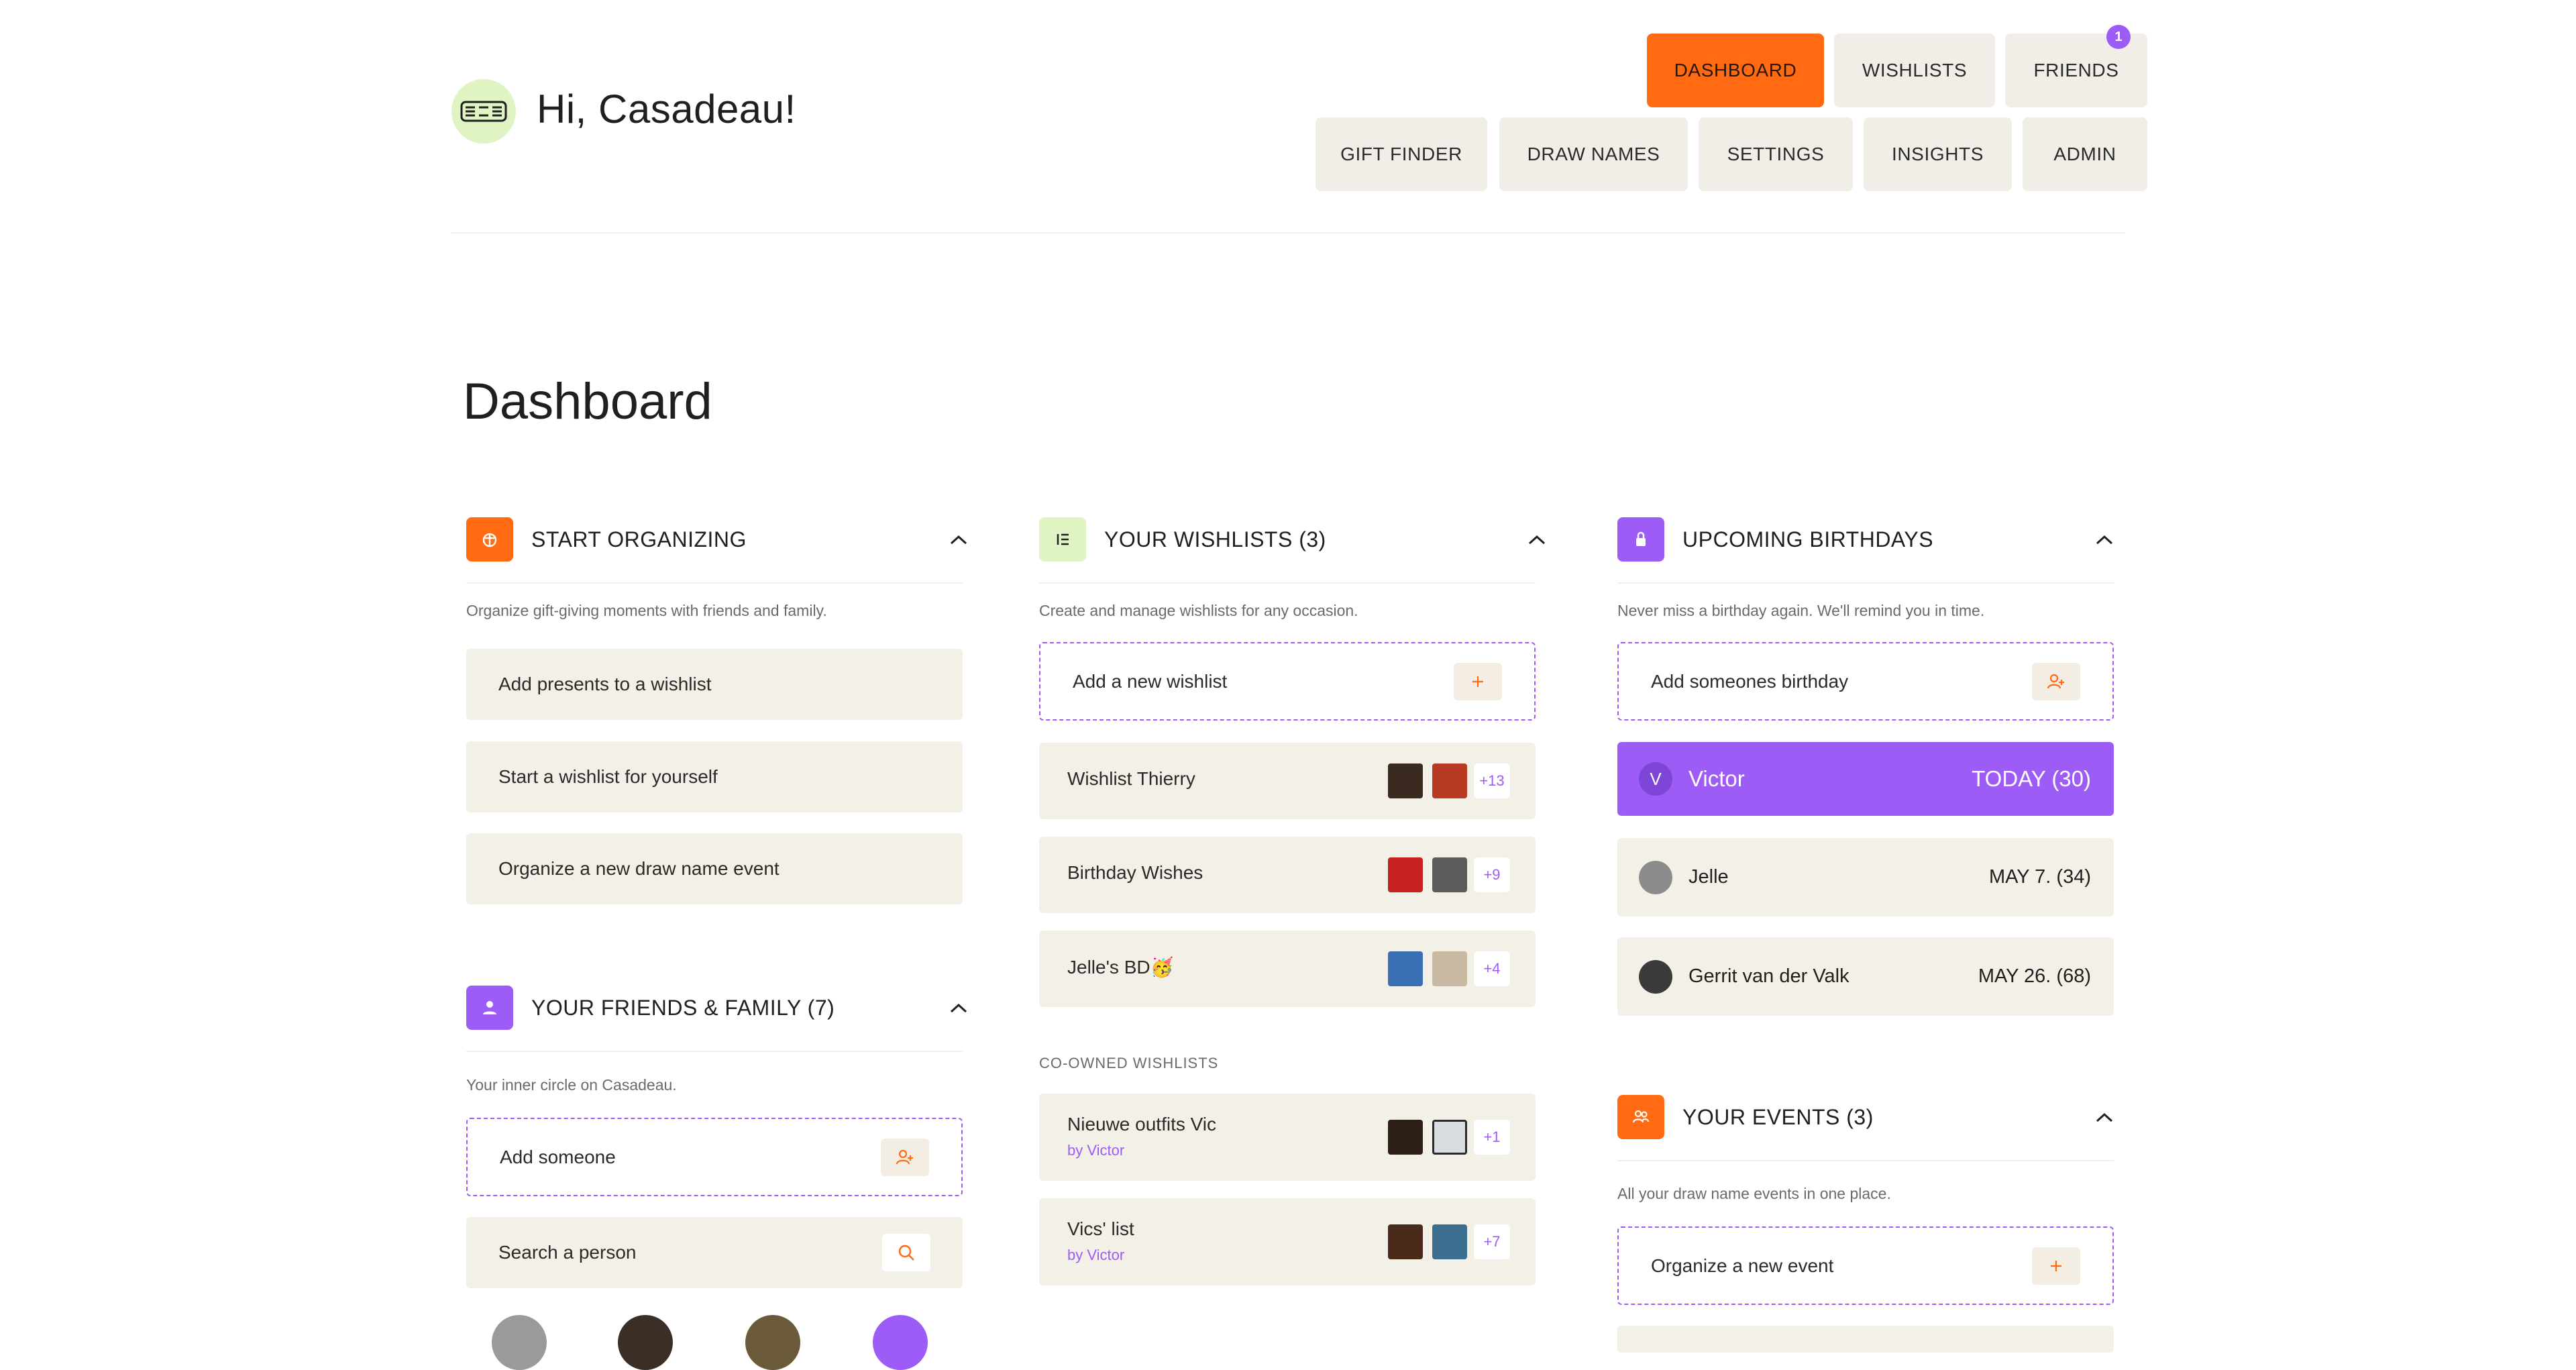 Image resolution: width=2576 pixels, height=1370 pixels. What do you see at coordinates (489, 539) in the screenshot?
I see `gift-icon` at bounding box center [489, 539].